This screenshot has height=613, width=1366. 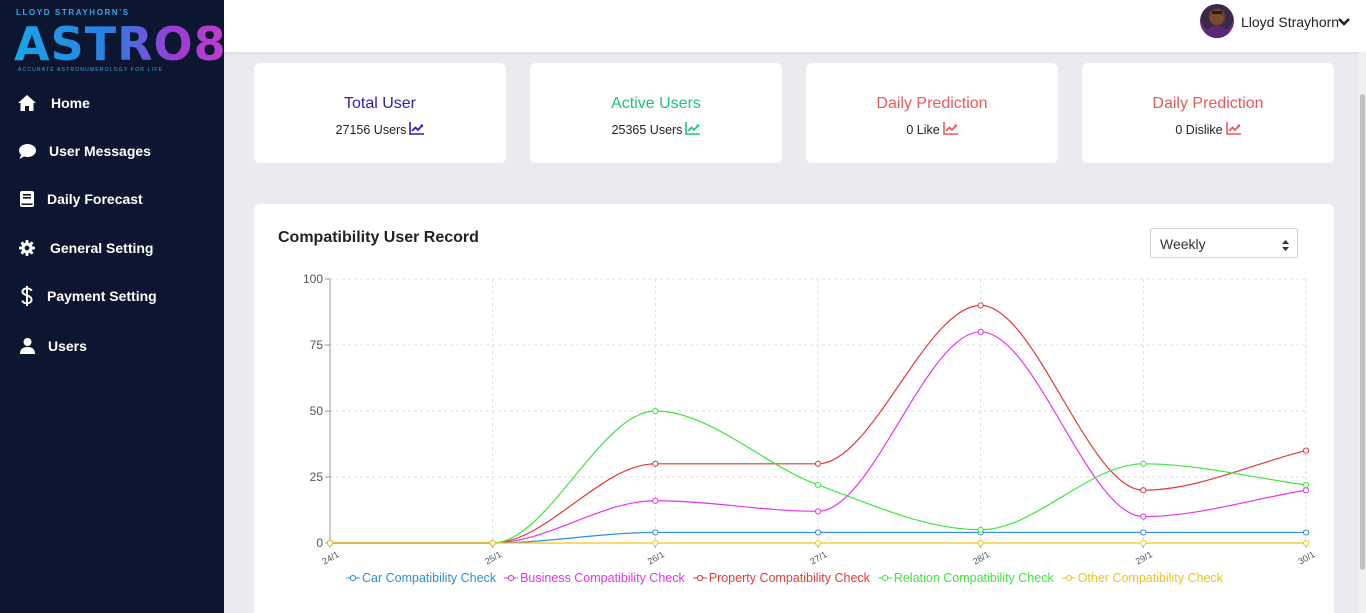 What do you see at coordinates (371, 130) in the screenshot?
I see `card-value-text: 27156 Users` at bounding box center [371, 130].